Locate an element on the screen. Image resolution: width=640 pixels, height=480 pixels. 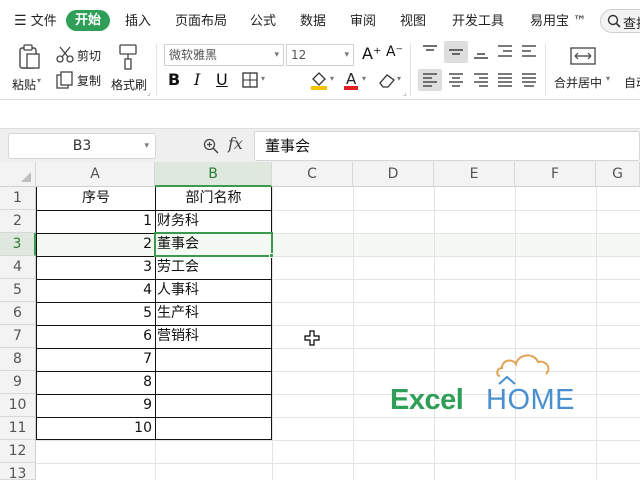
indent-decrease-icon is located at coordinates (505, 52).